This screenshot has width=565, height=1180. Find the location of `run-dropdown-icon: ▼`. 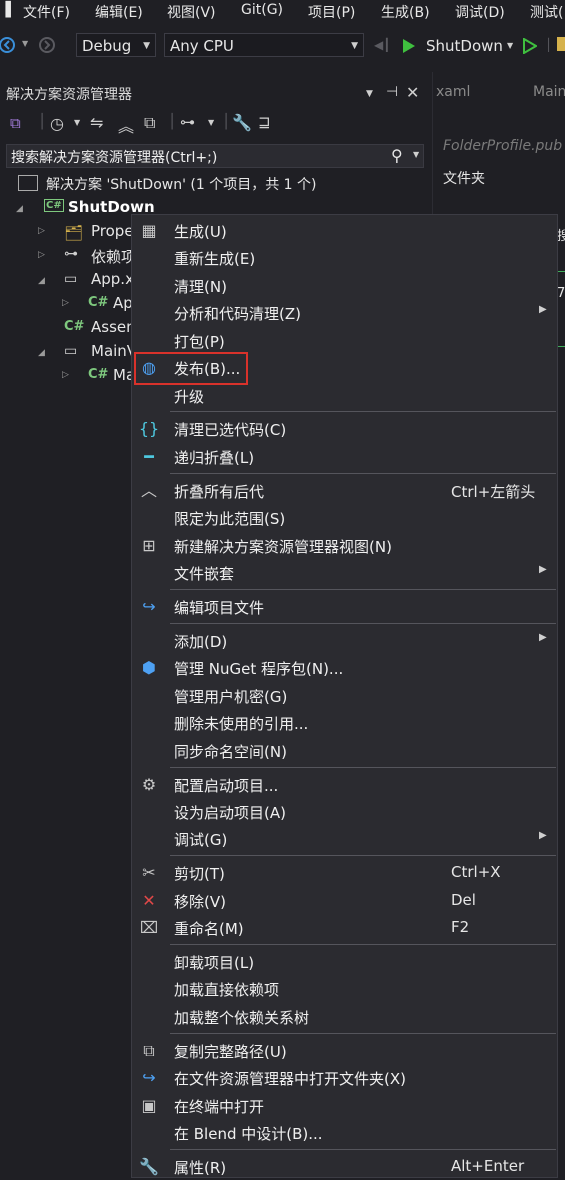

run-dropdown-icon: ▼ is located at coordinates (510, 45).